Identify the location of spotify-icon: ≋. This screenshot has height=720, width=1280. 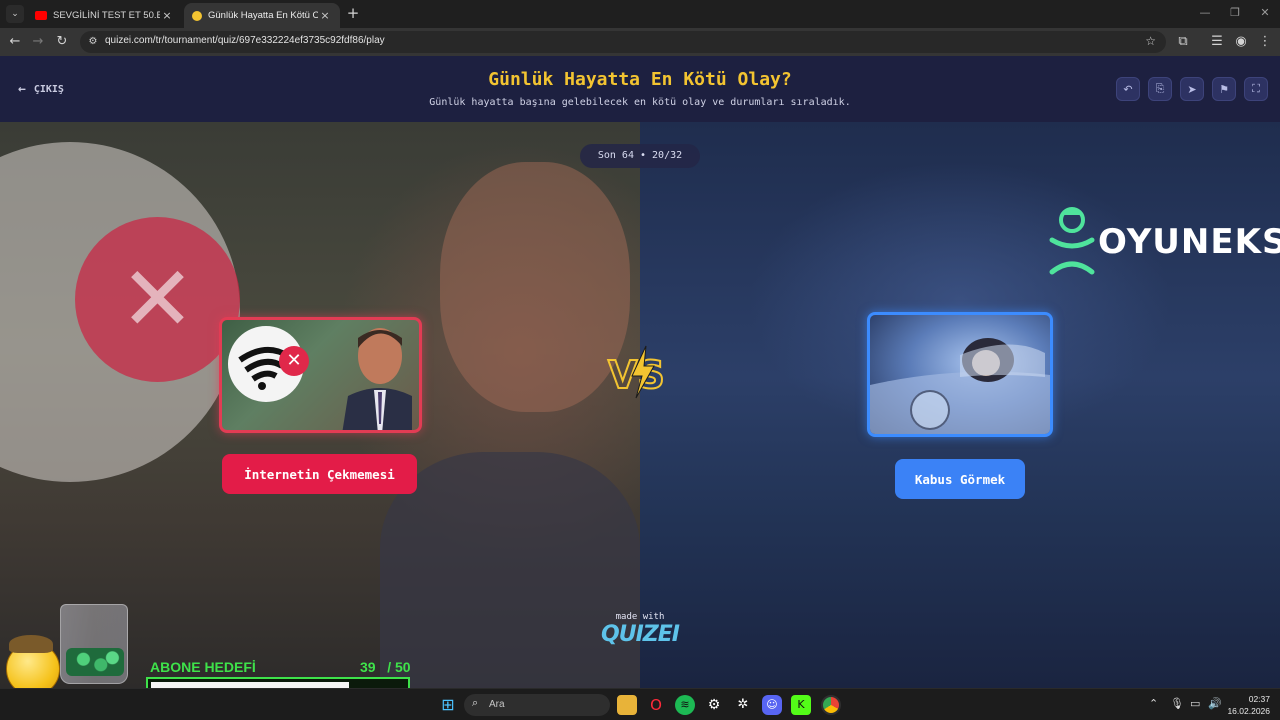
(685, 705).